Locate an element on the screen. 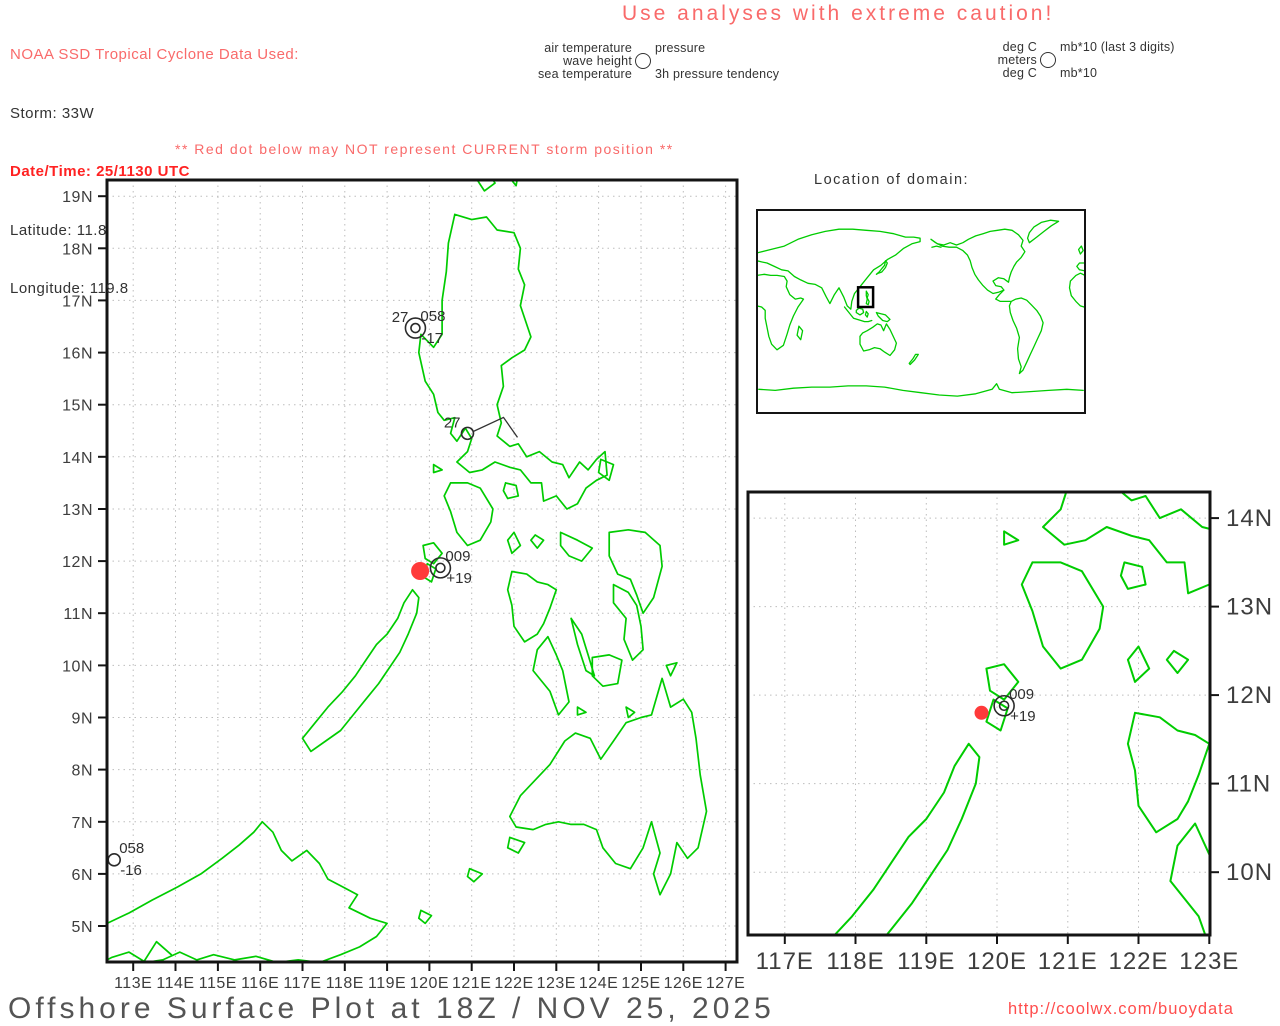 This screenshot has height=1026, width=1280. y-axis-label: 7N is located at coordinates (82, 823).